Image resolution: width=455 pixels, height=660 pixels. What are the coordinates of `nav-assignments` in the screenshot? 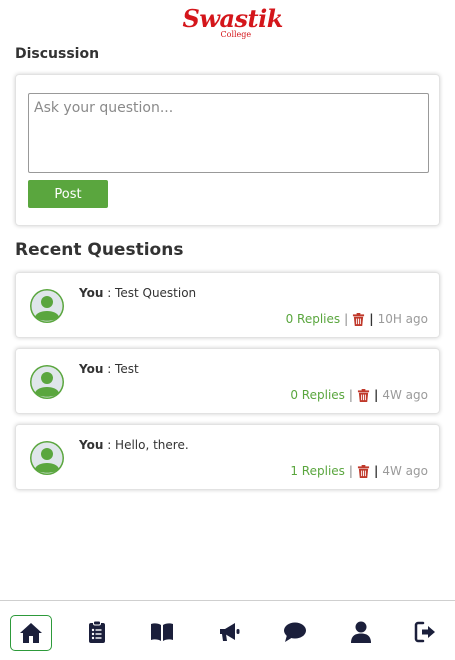 It's located at (97, 632).